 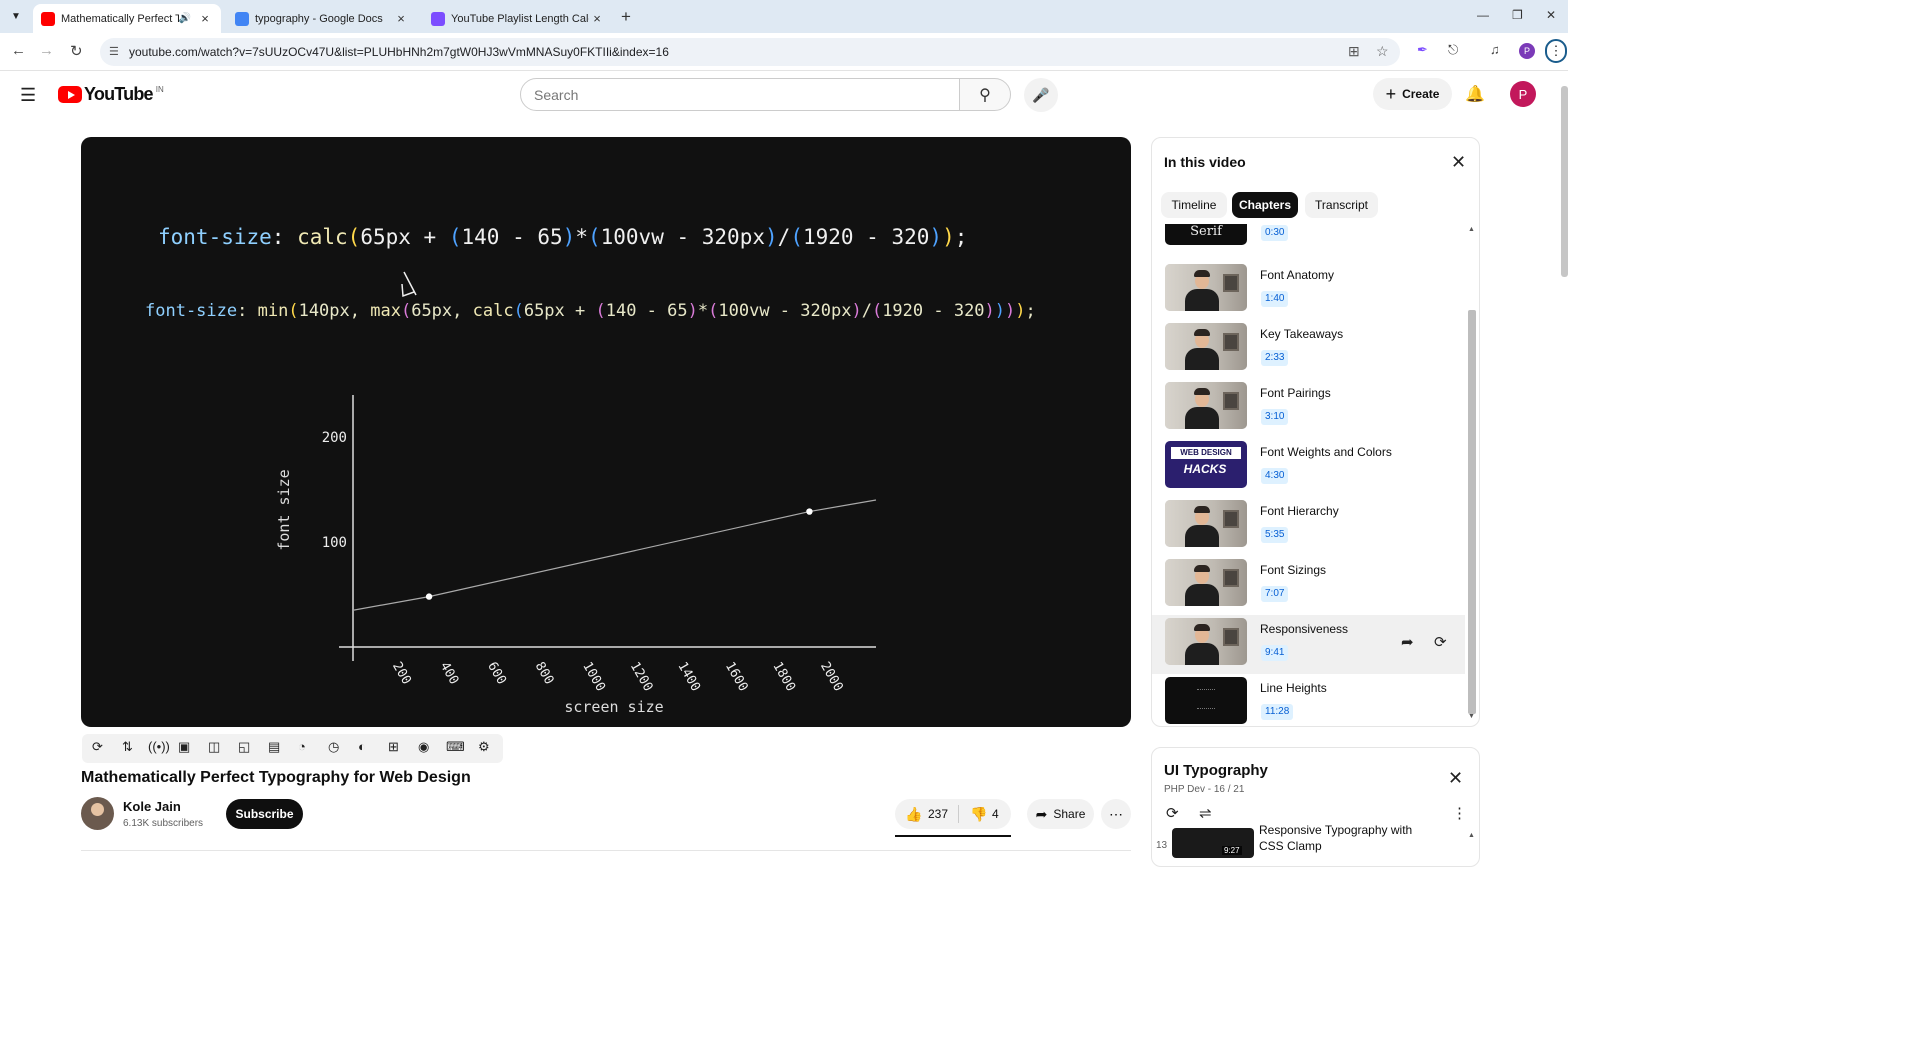 What do you see at coordinates (1453, 50) in the screenshot?
I see `extensions-puzzle-icon: ⎋` at bounding box center [1453, 50].